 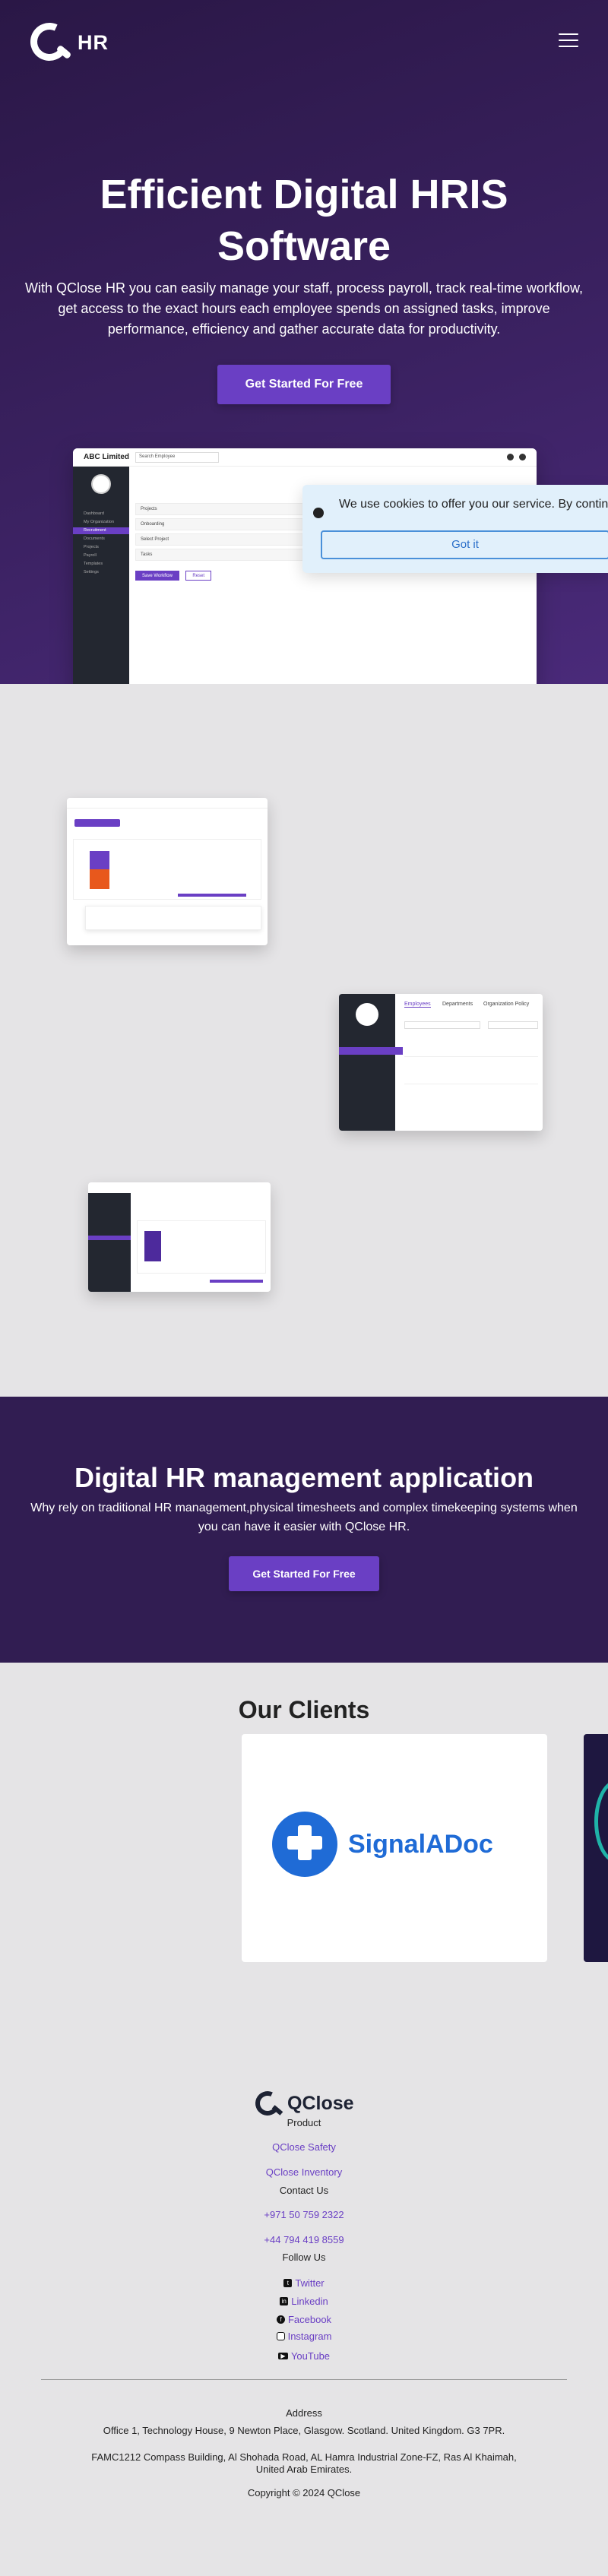 I want to click on mock-nav-item: Settings, so click(x=92, y=572).